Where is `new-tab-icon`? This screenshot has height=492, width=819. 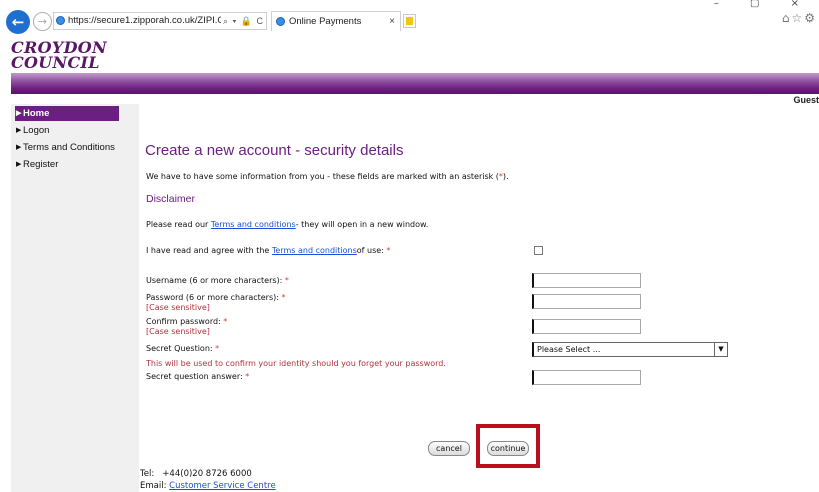
new-tab-icon is located at coordinates (409, 21).